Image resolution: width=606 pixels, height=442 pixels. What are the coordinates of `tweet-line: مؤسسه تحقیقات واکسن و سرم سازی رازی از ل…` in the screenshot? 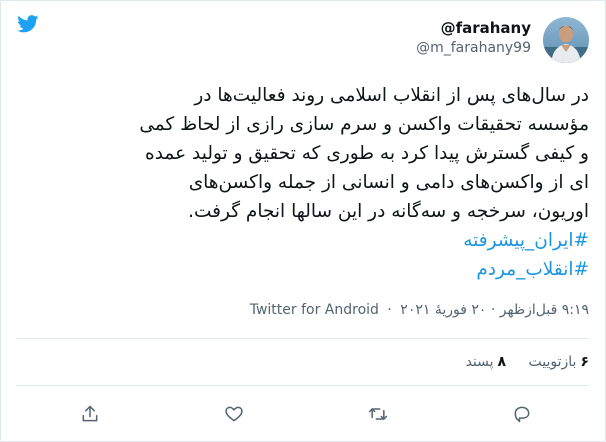 It's located at (364, 124).